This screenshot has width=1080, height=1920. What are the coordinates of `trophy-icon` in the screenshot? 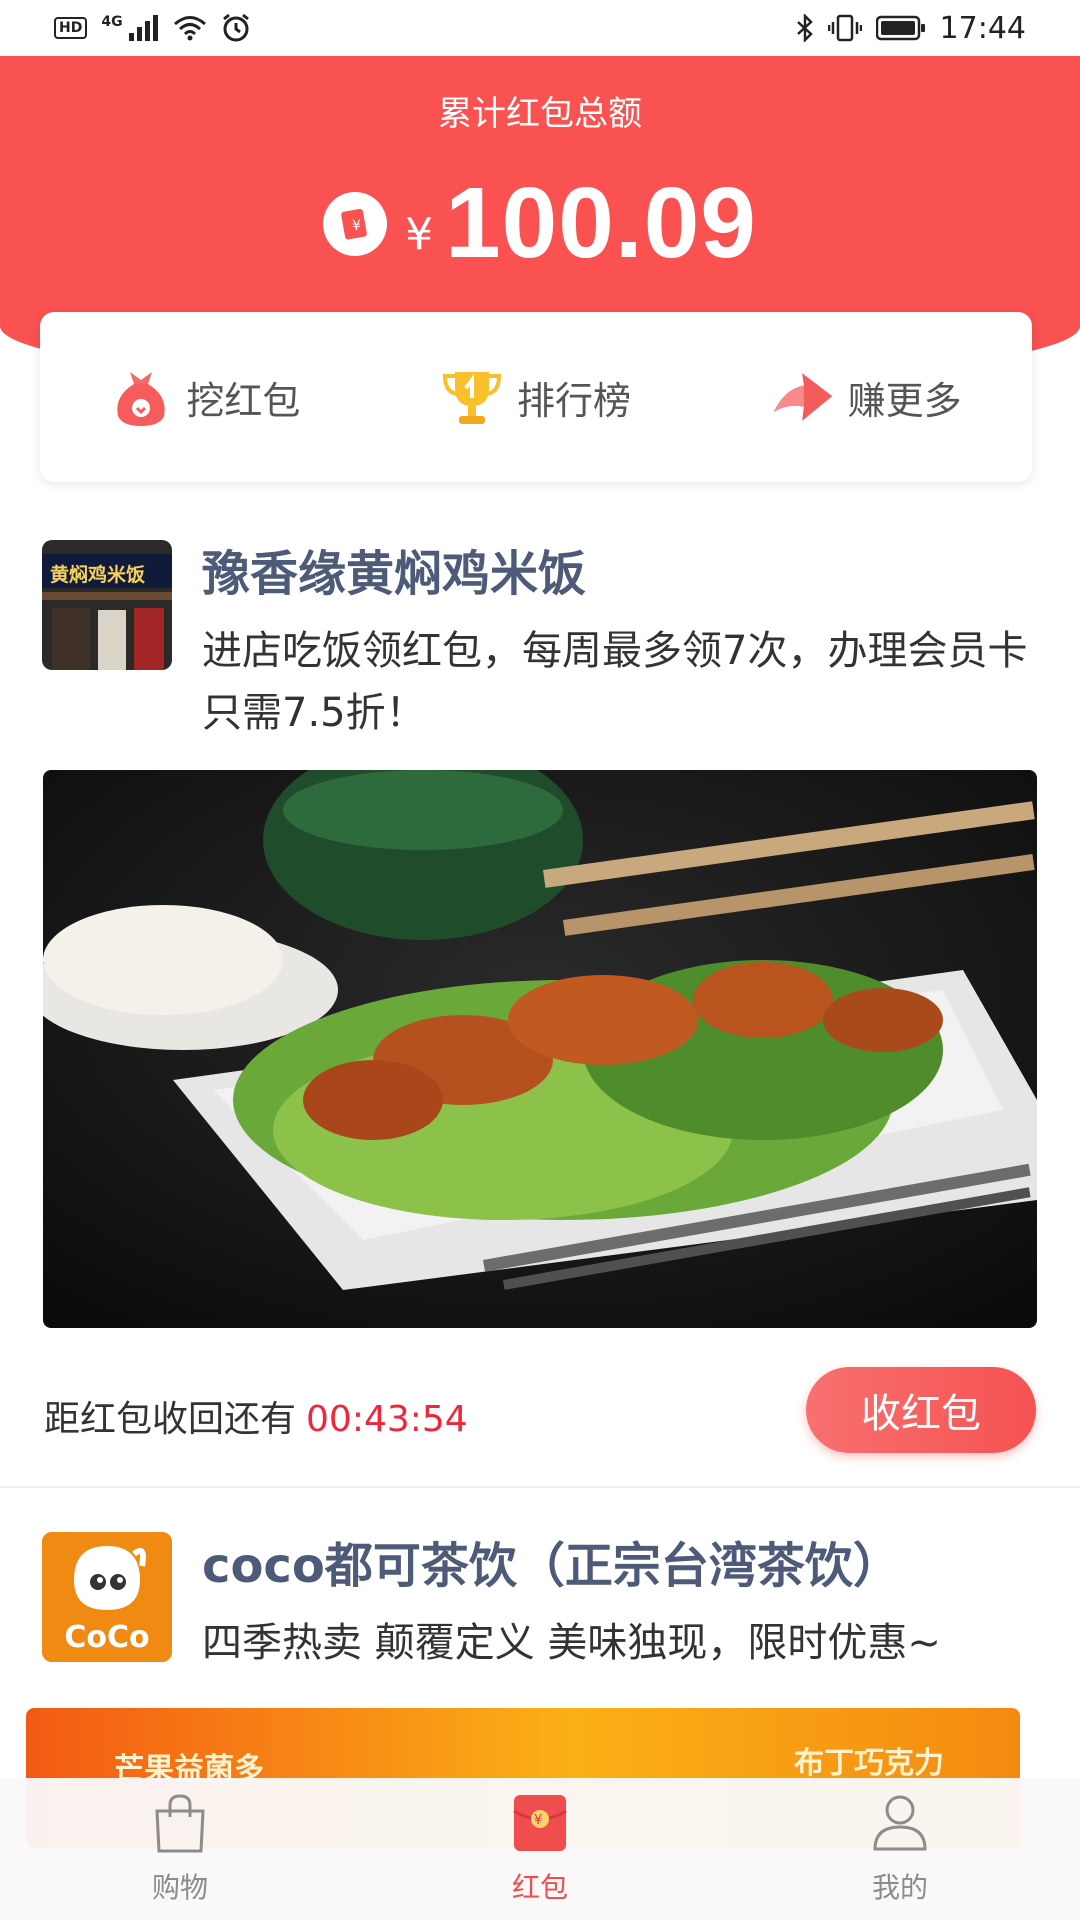 It's located at (472, 397).